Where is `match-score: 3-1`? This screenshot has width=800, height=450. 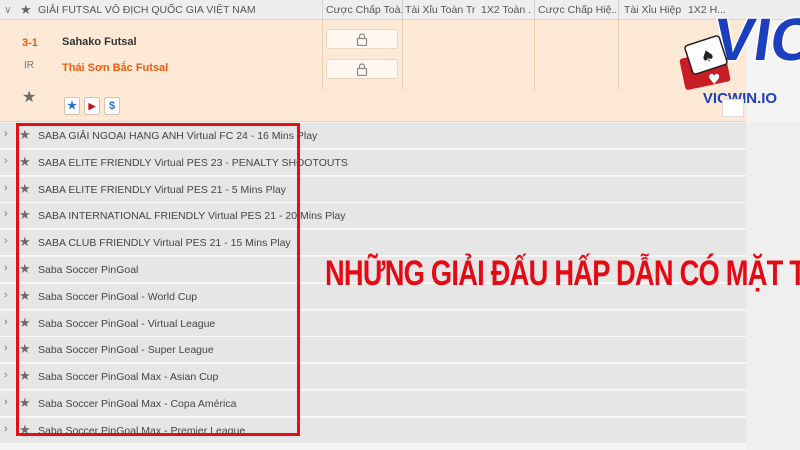
match-score: 3-1 is located at coordinates (30, 43).